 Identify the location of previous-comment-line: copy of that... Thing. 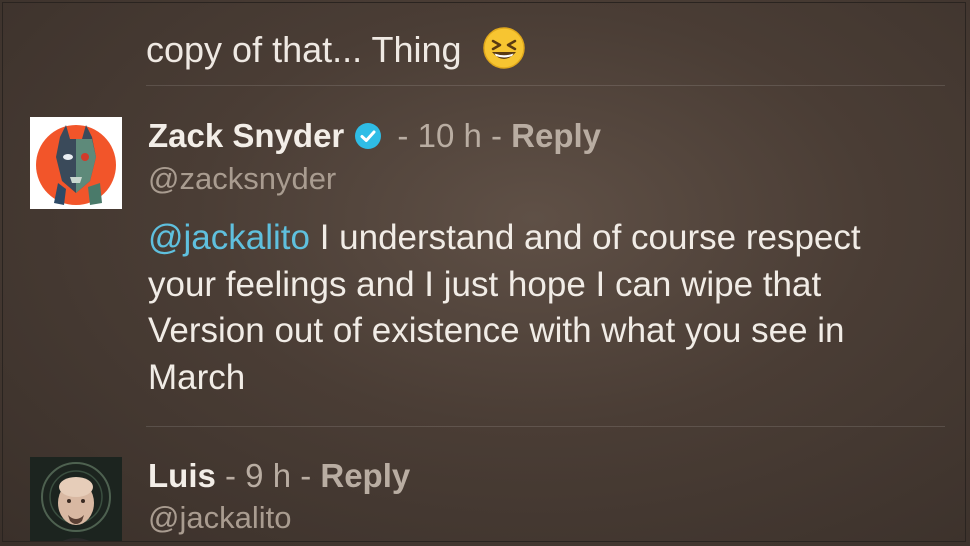
(304, 49).